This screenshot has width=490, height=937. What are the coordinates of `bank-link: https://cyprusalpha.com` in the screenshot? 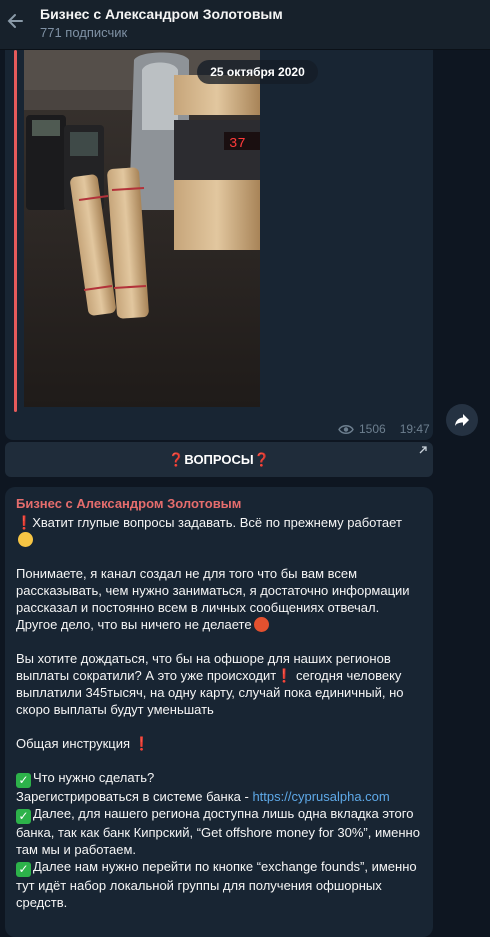 It's located at (320, 796).